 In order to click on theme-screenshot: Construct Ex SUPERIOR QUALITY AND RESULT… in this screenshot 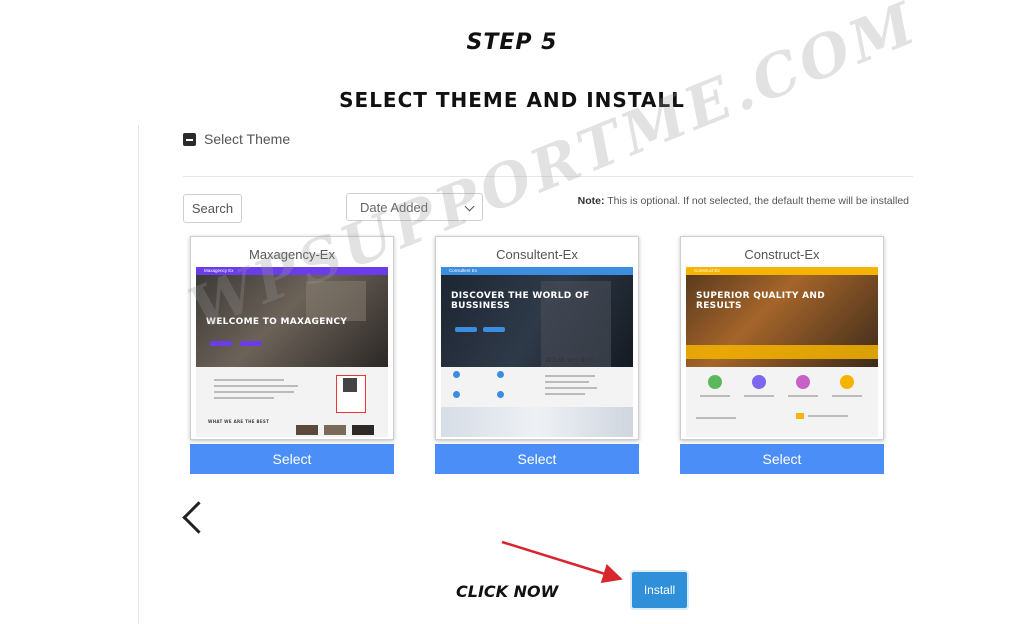, I will do `click(782, 352)`.